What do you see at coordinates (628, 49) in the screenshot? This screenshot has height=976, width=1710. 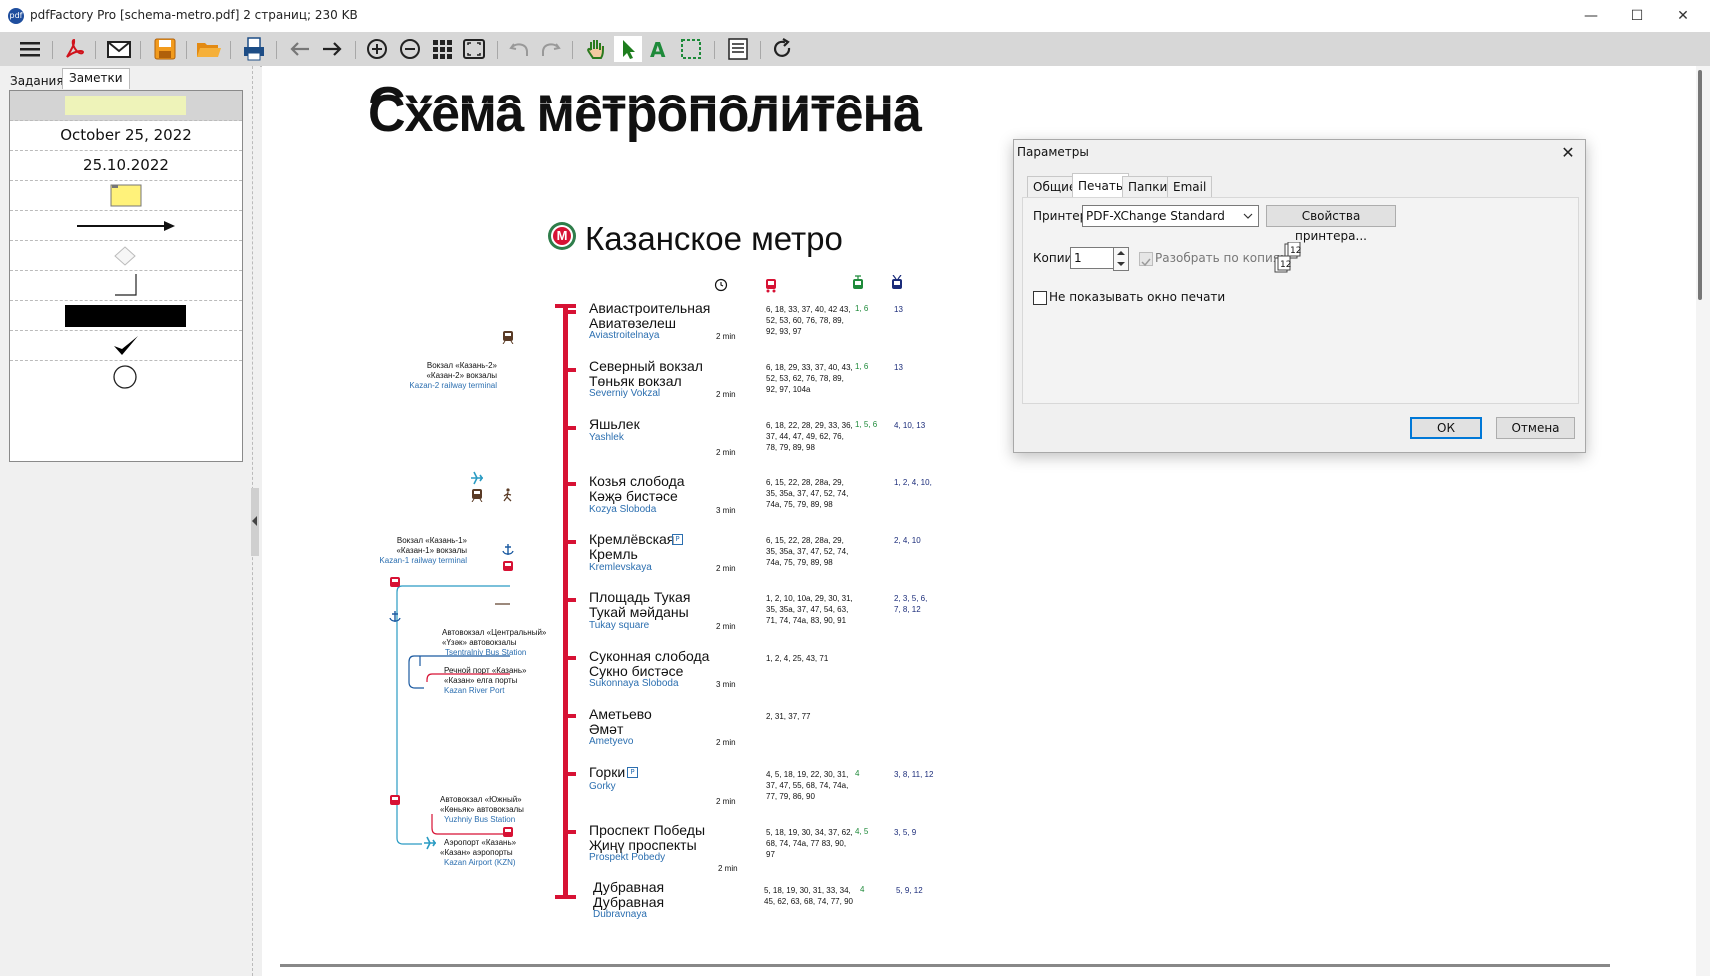 I see `select-arrow-icon` at bounding box center [628, 49].